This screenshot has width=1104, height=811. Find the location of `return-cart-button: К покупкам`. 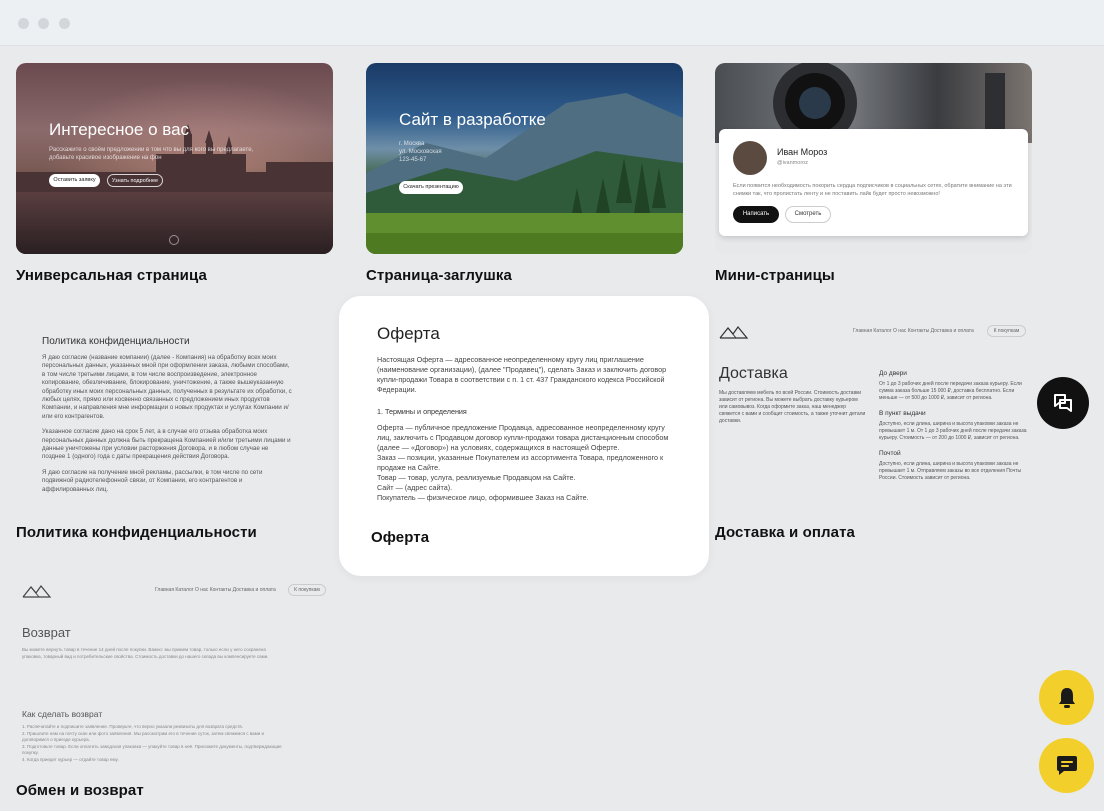

return-cart-button: К покупкам is located at coordinates (307, 590).